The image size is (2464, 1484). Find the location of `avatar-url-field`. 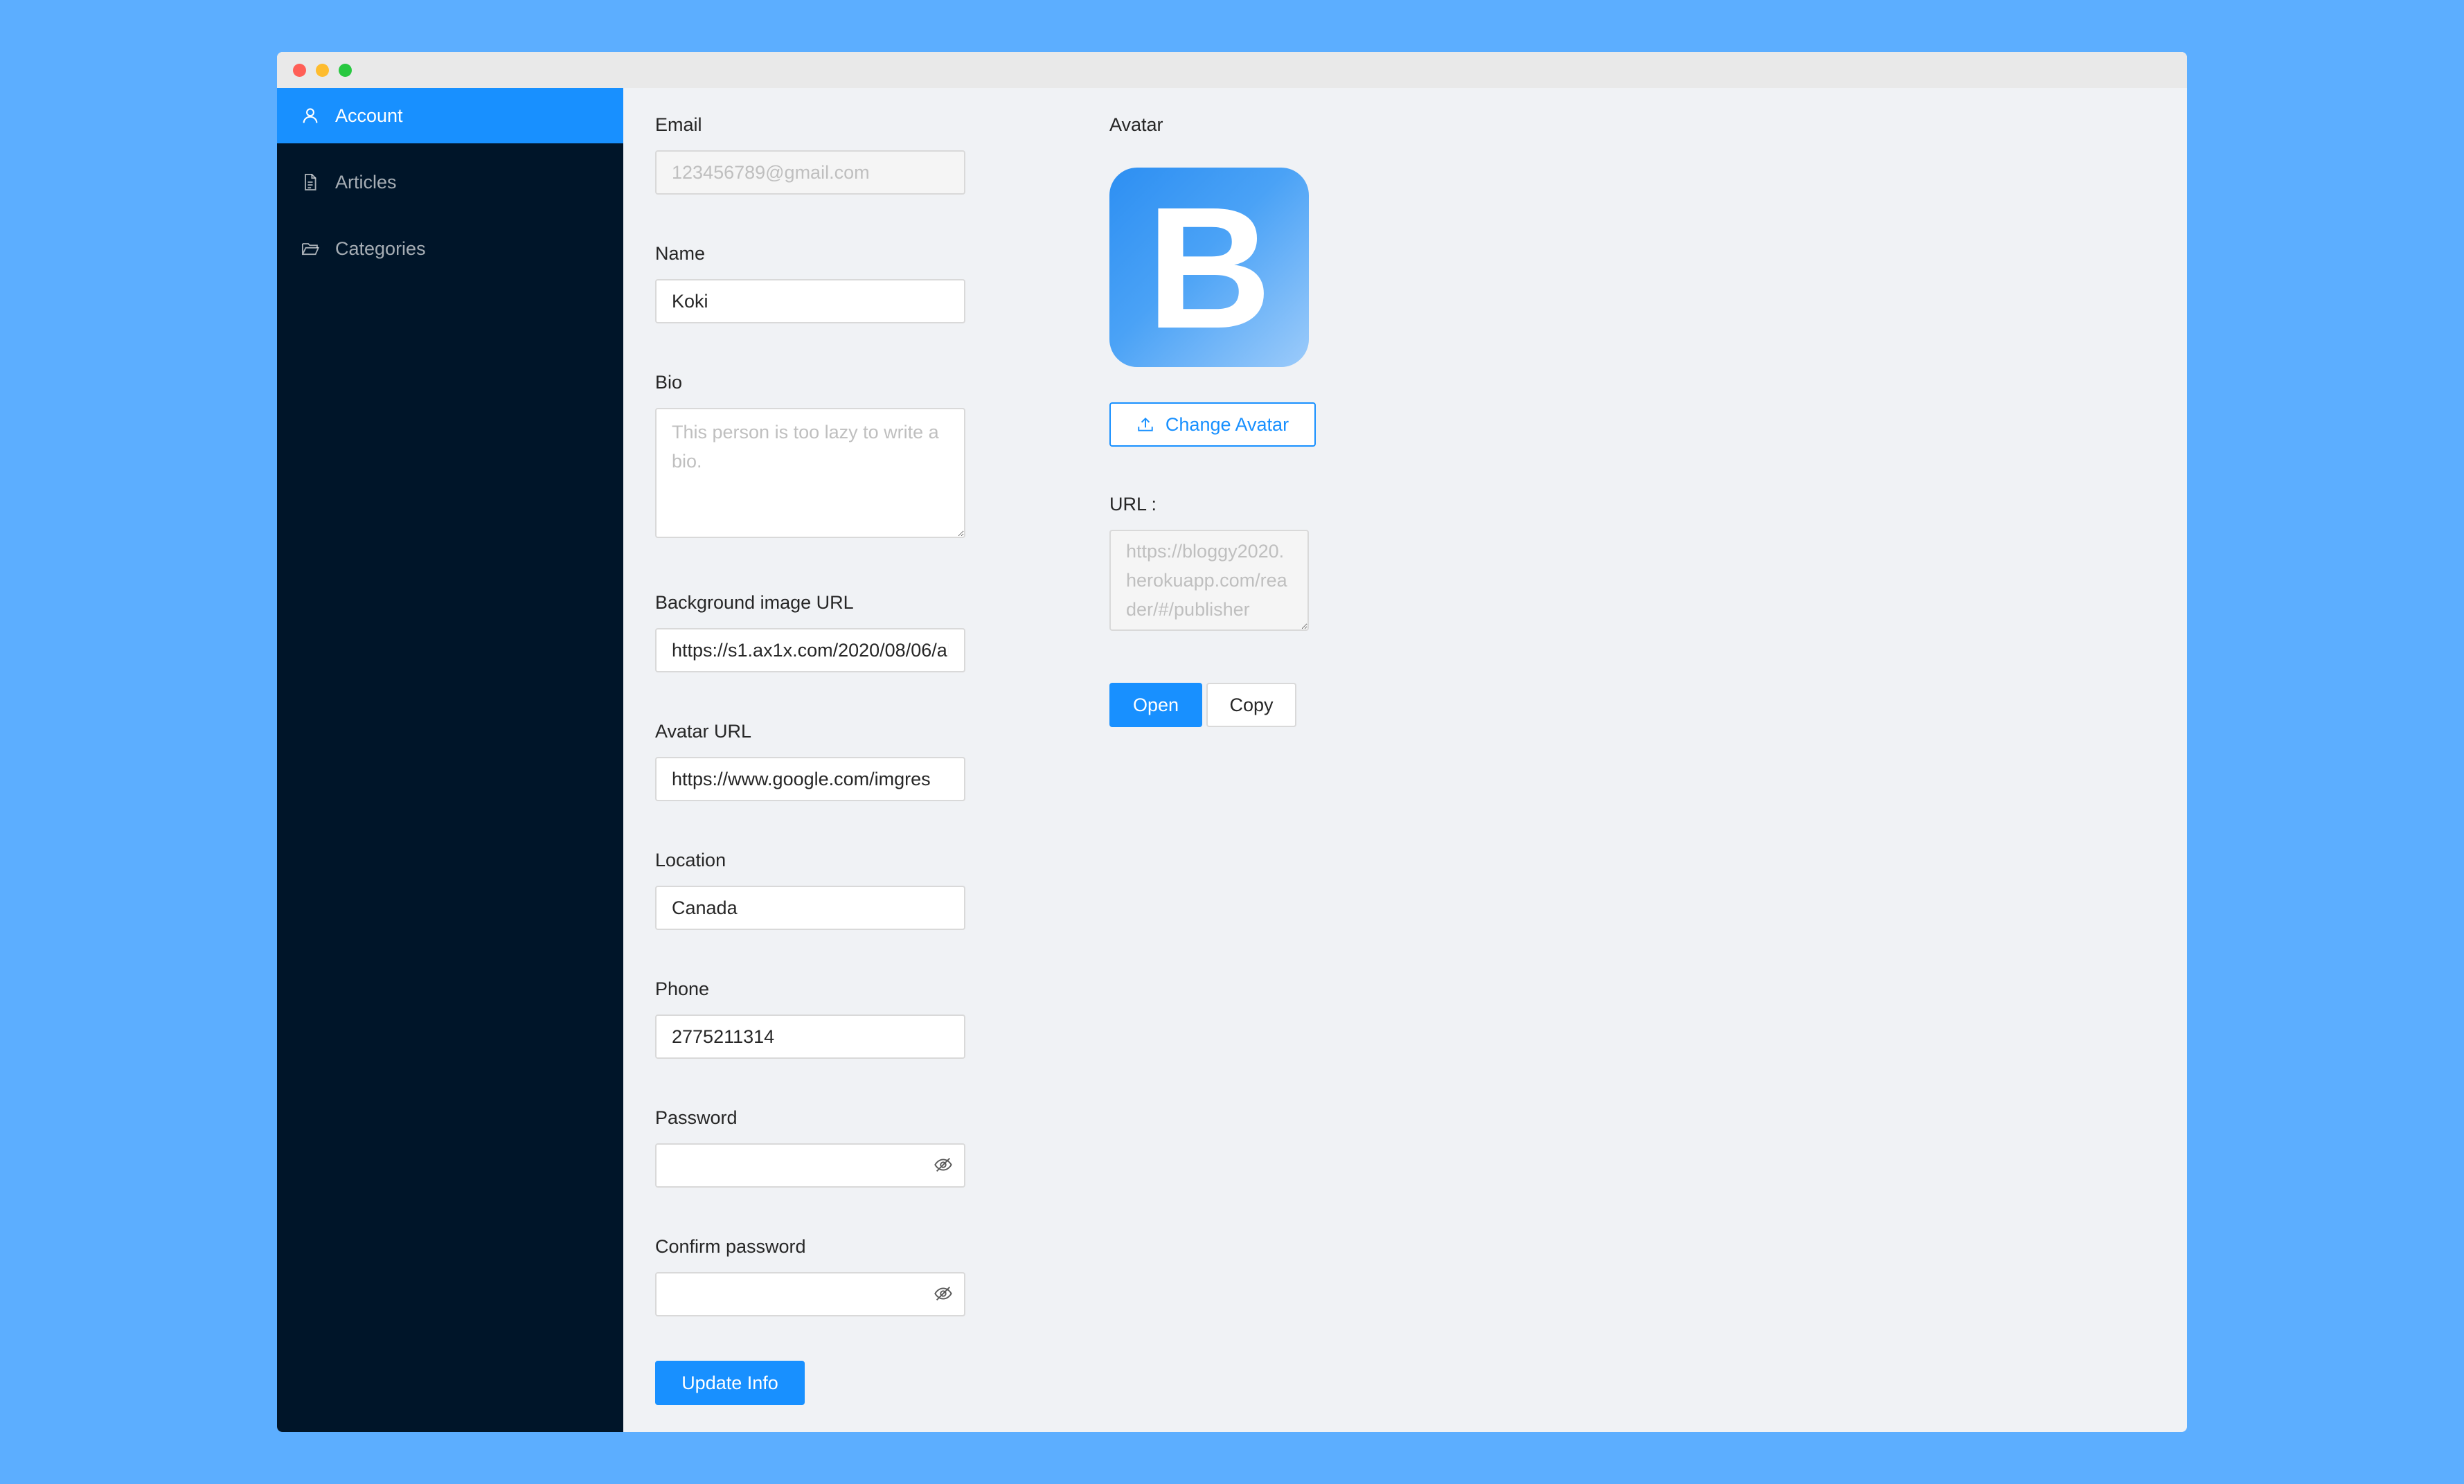

avatar-url-field is located at coordinates (810, 779).